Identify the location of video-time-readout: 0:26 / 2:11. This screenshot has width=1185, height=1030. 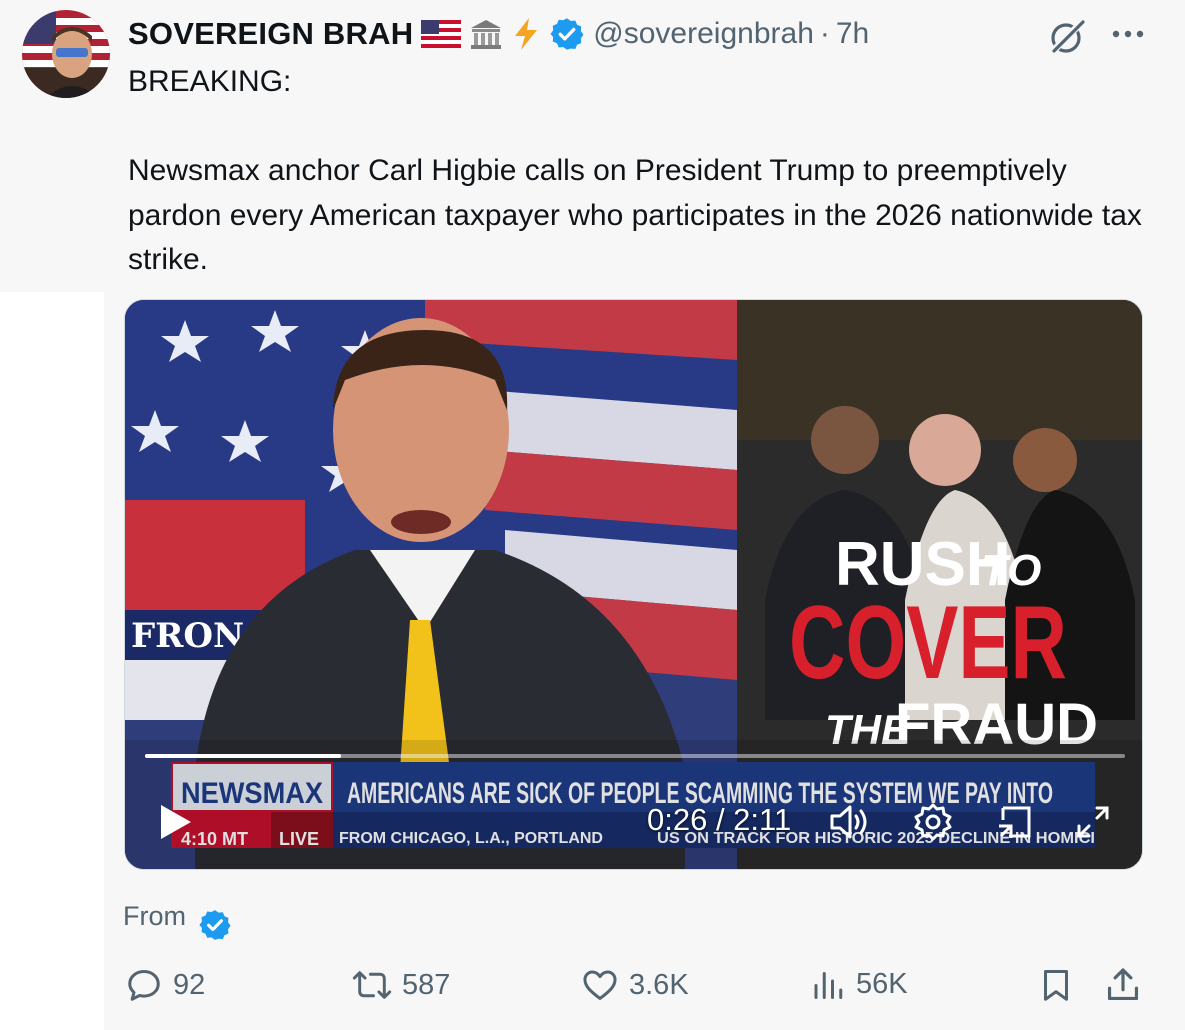
(719, 819).